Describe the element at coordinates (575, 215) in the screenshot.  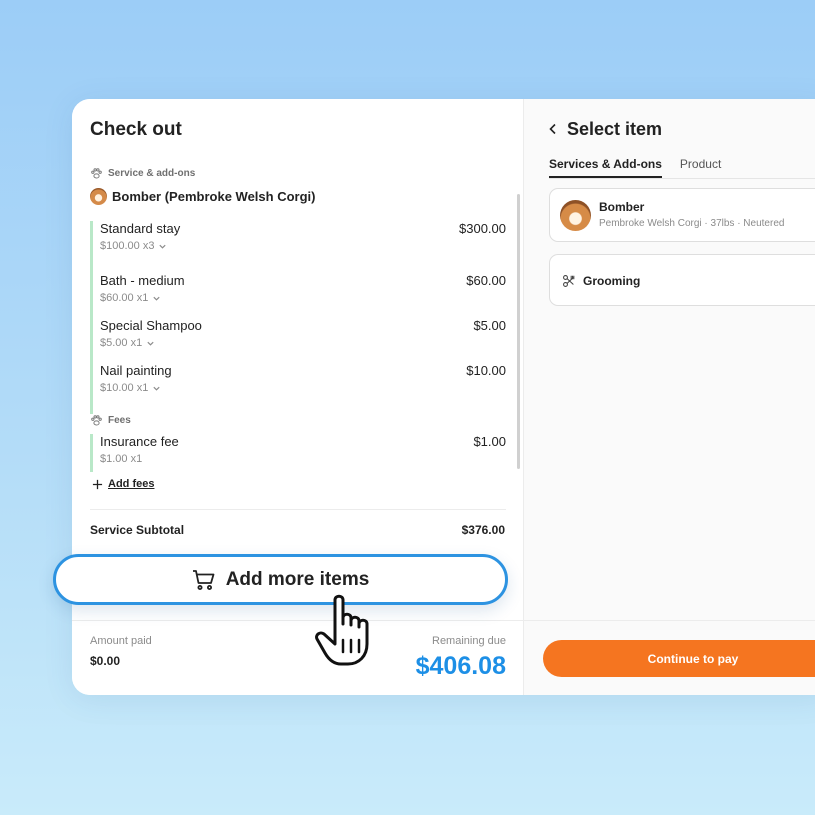
I see `pet-card-avatar` at that location.